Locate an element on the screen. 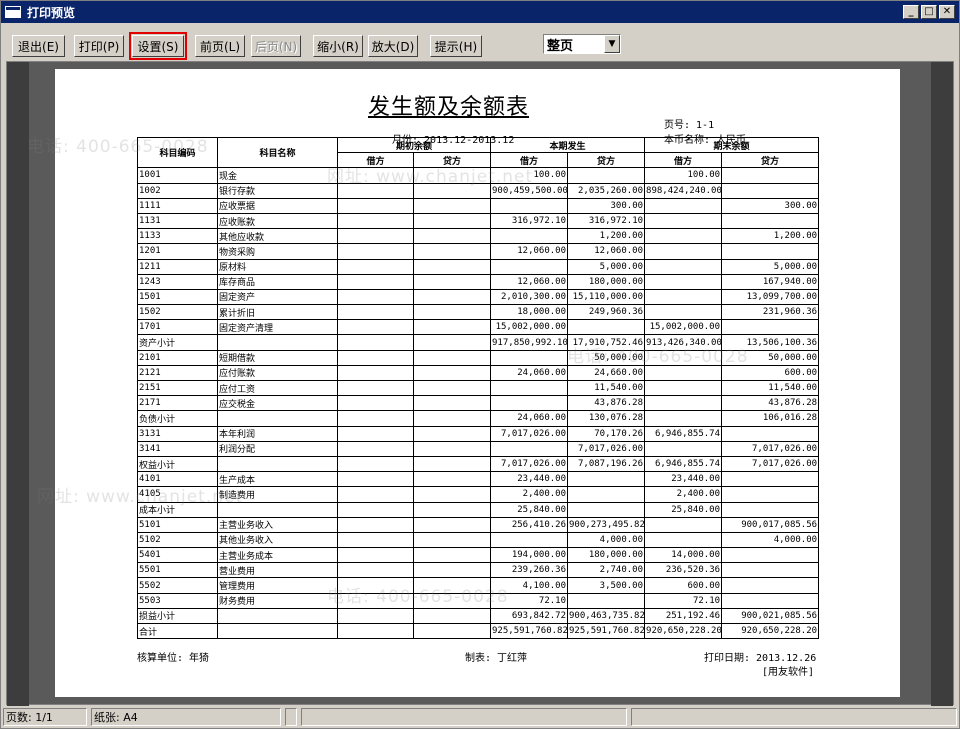 Image resolution: width=960 pixels, height=729 pixels. account-name-cell: 原材料 is located at coordinates (277, 266).